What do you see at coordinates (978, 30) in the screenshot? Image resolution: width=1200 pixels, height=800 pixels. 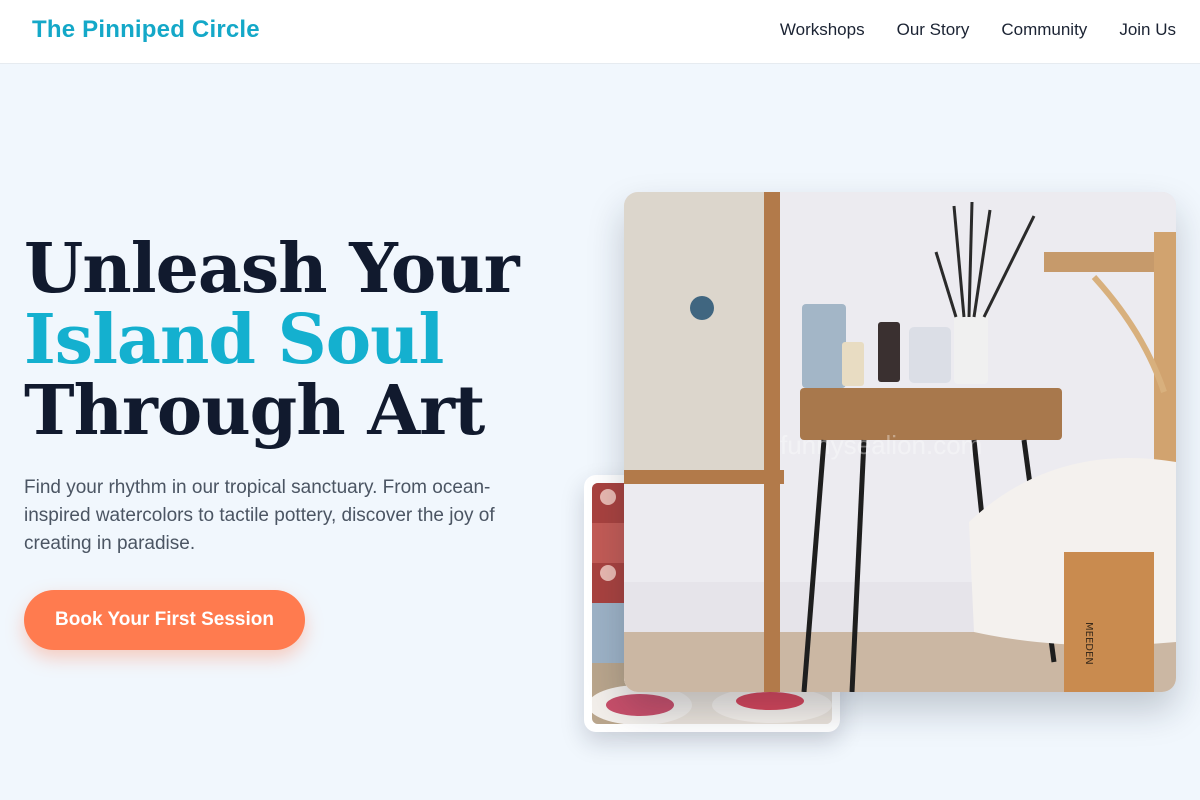 I see `main-nav: Workshops Our Story Community Join Us` at bounding box center [978, 30].